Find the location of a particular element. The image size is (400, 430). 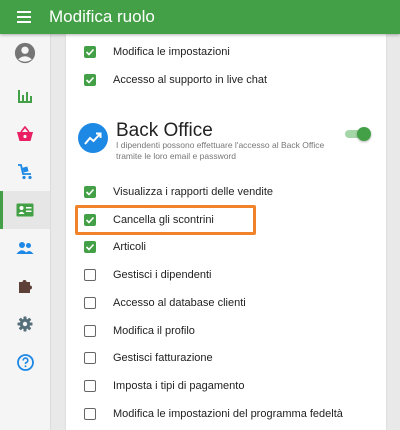

permission-row: Visualizza i rapporti delle vendite is located at coordinates (178, 192).